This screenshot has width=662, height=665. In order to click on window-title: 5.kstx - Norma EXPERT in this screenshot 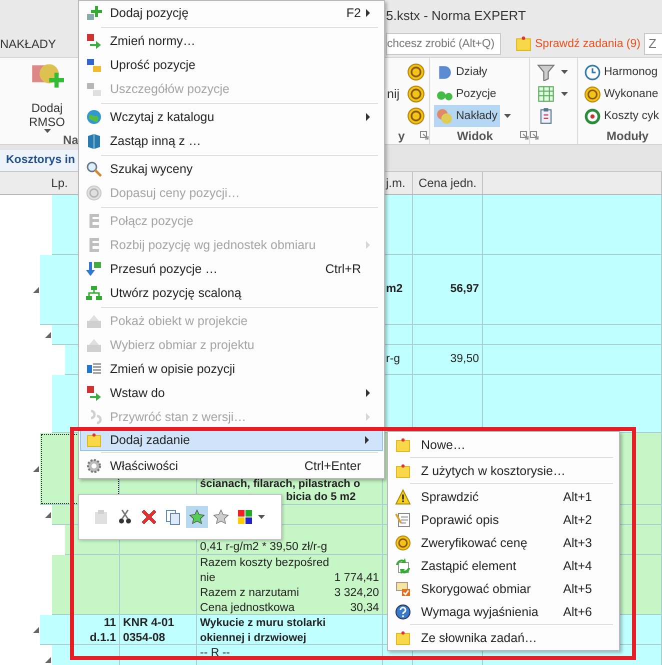, I will do `click(456, 15)`.